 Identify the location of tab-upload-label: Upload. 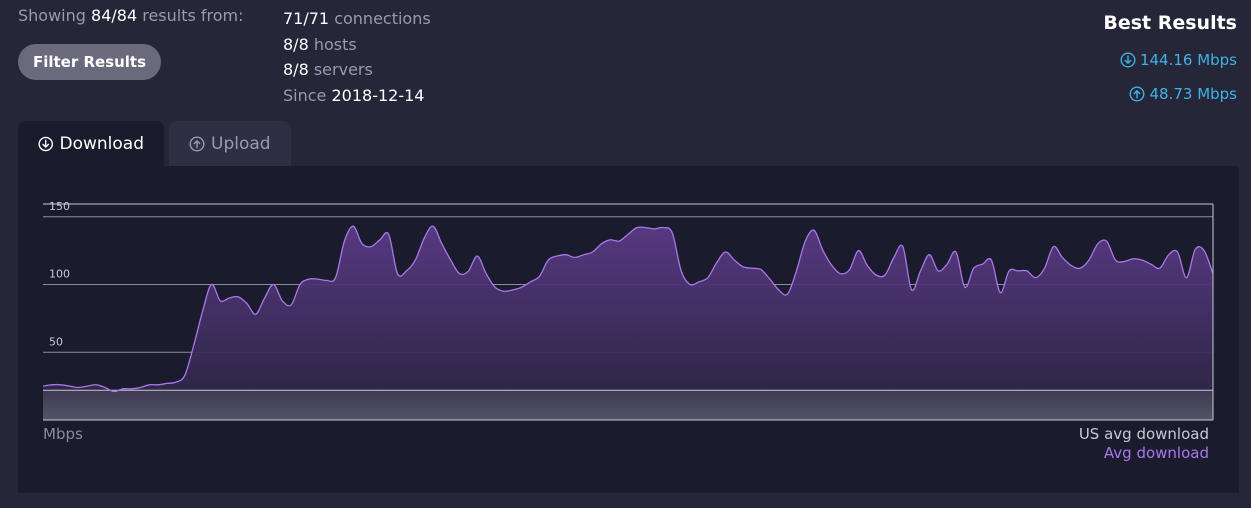
(241, 143).